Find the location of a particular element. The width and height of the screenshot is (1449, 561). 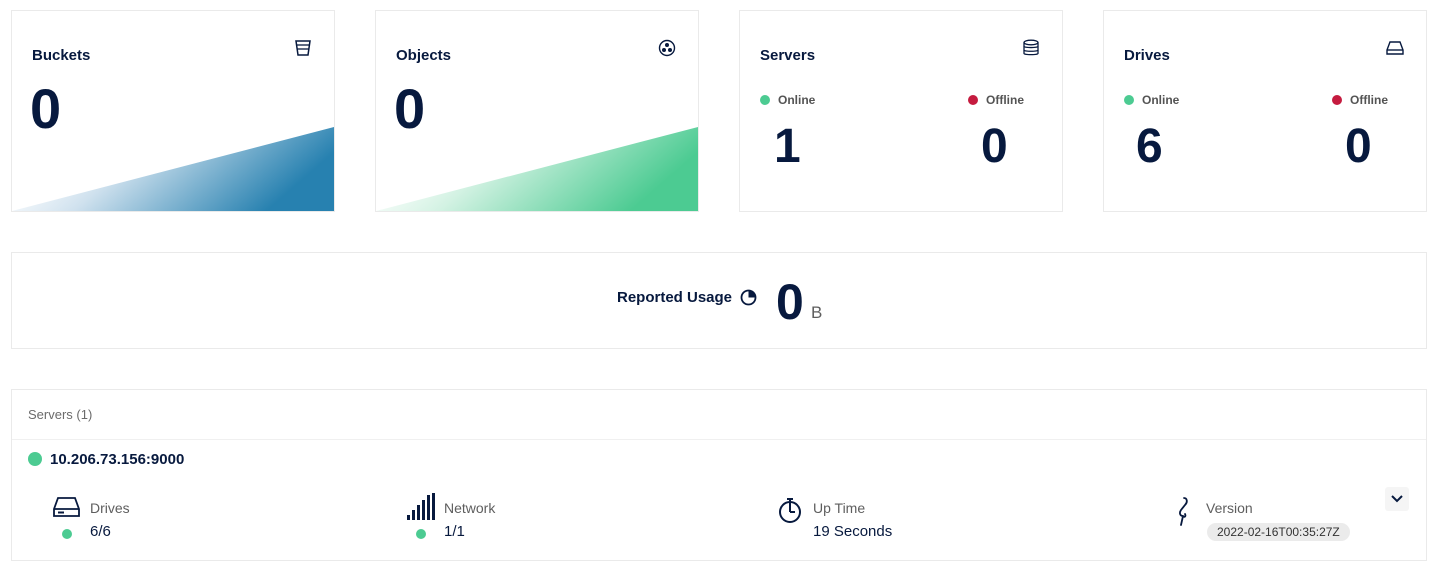

drives-offline-status: Offline is located at coordinates (1360, 100).